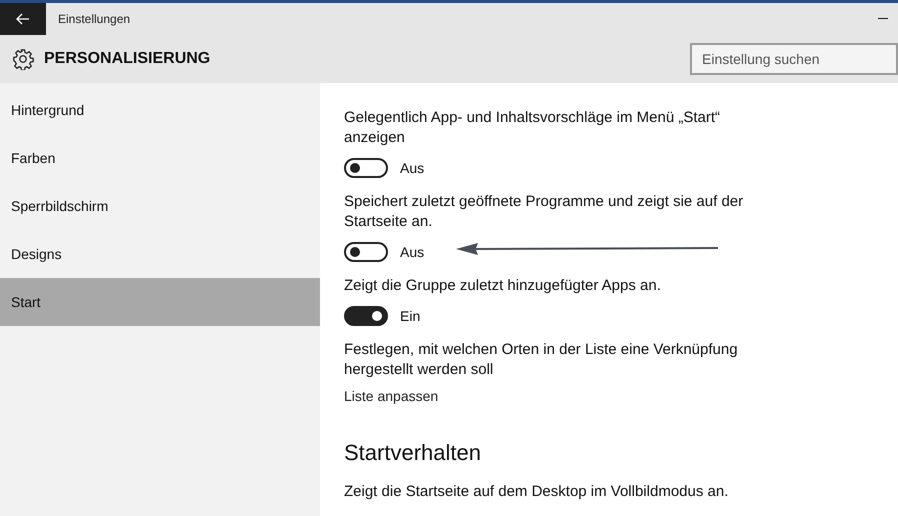  What do you see at coordinates (794, 59) in the screenshot?
I see `search-field: Einstellung suchen` at bounding box center [794, 59].